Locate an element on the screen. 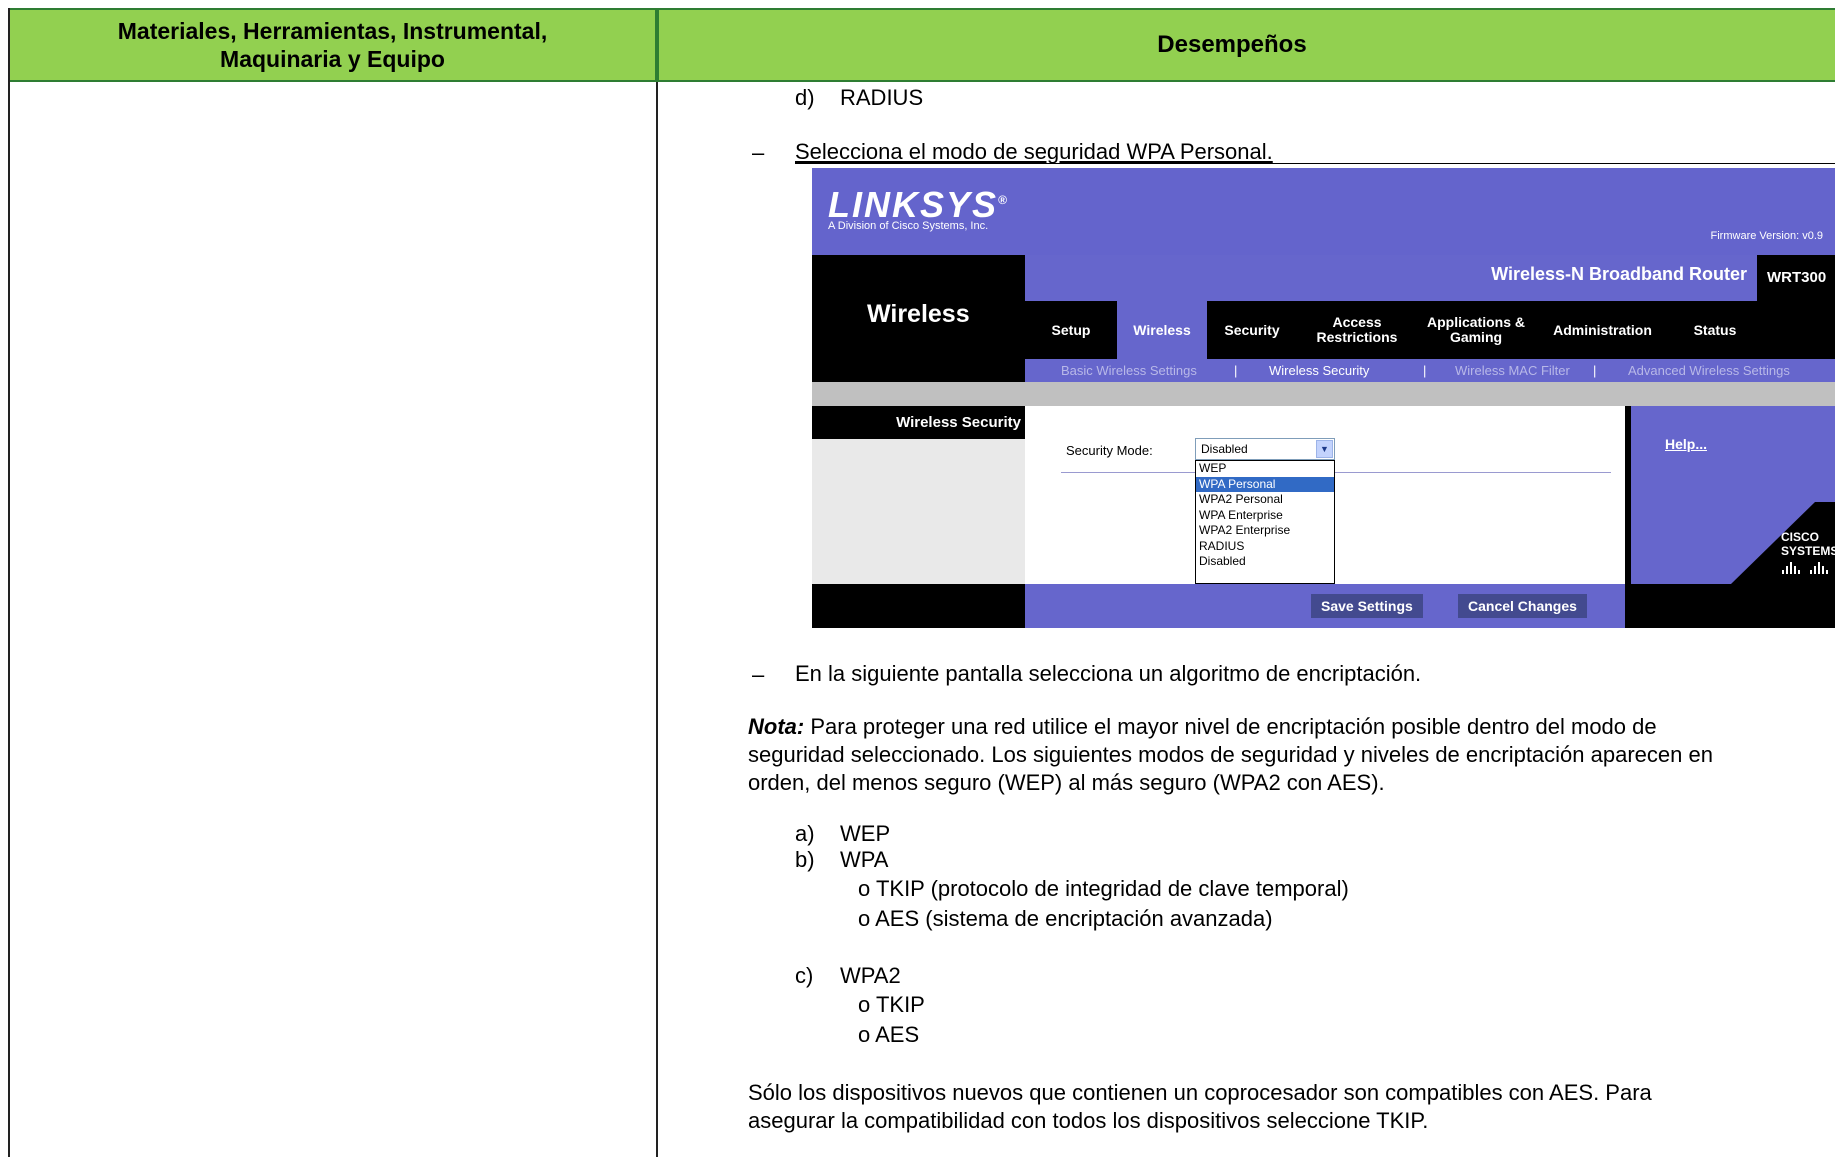  list-item-b-aes: o AES (sistema de encriptación avanzada) is located at coordinates (1065, 918).